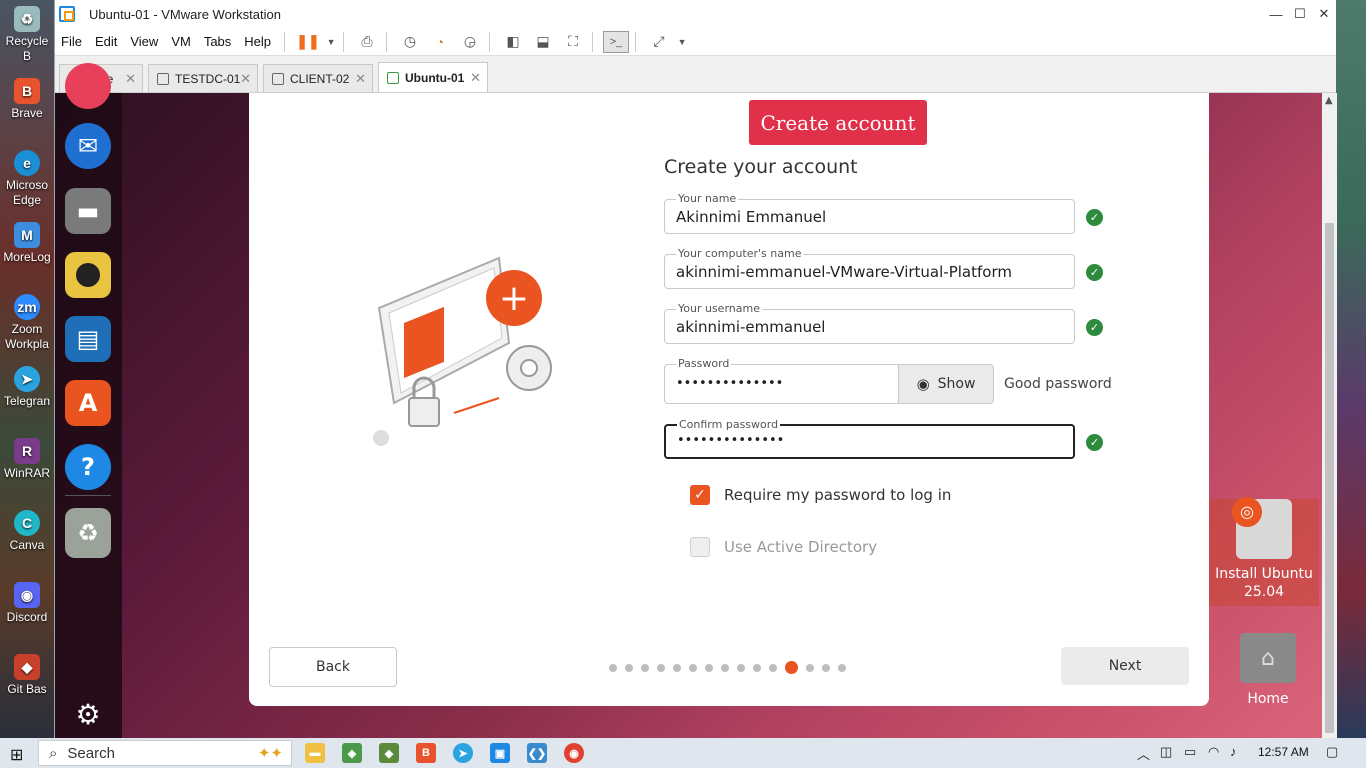 The height and width of the screenshot is (768, 1366). What do you see at coordinates (463, 753) in the screenshot?
I see `telegram-taskbar-icon: ➤` at bounding box center [463, 753].